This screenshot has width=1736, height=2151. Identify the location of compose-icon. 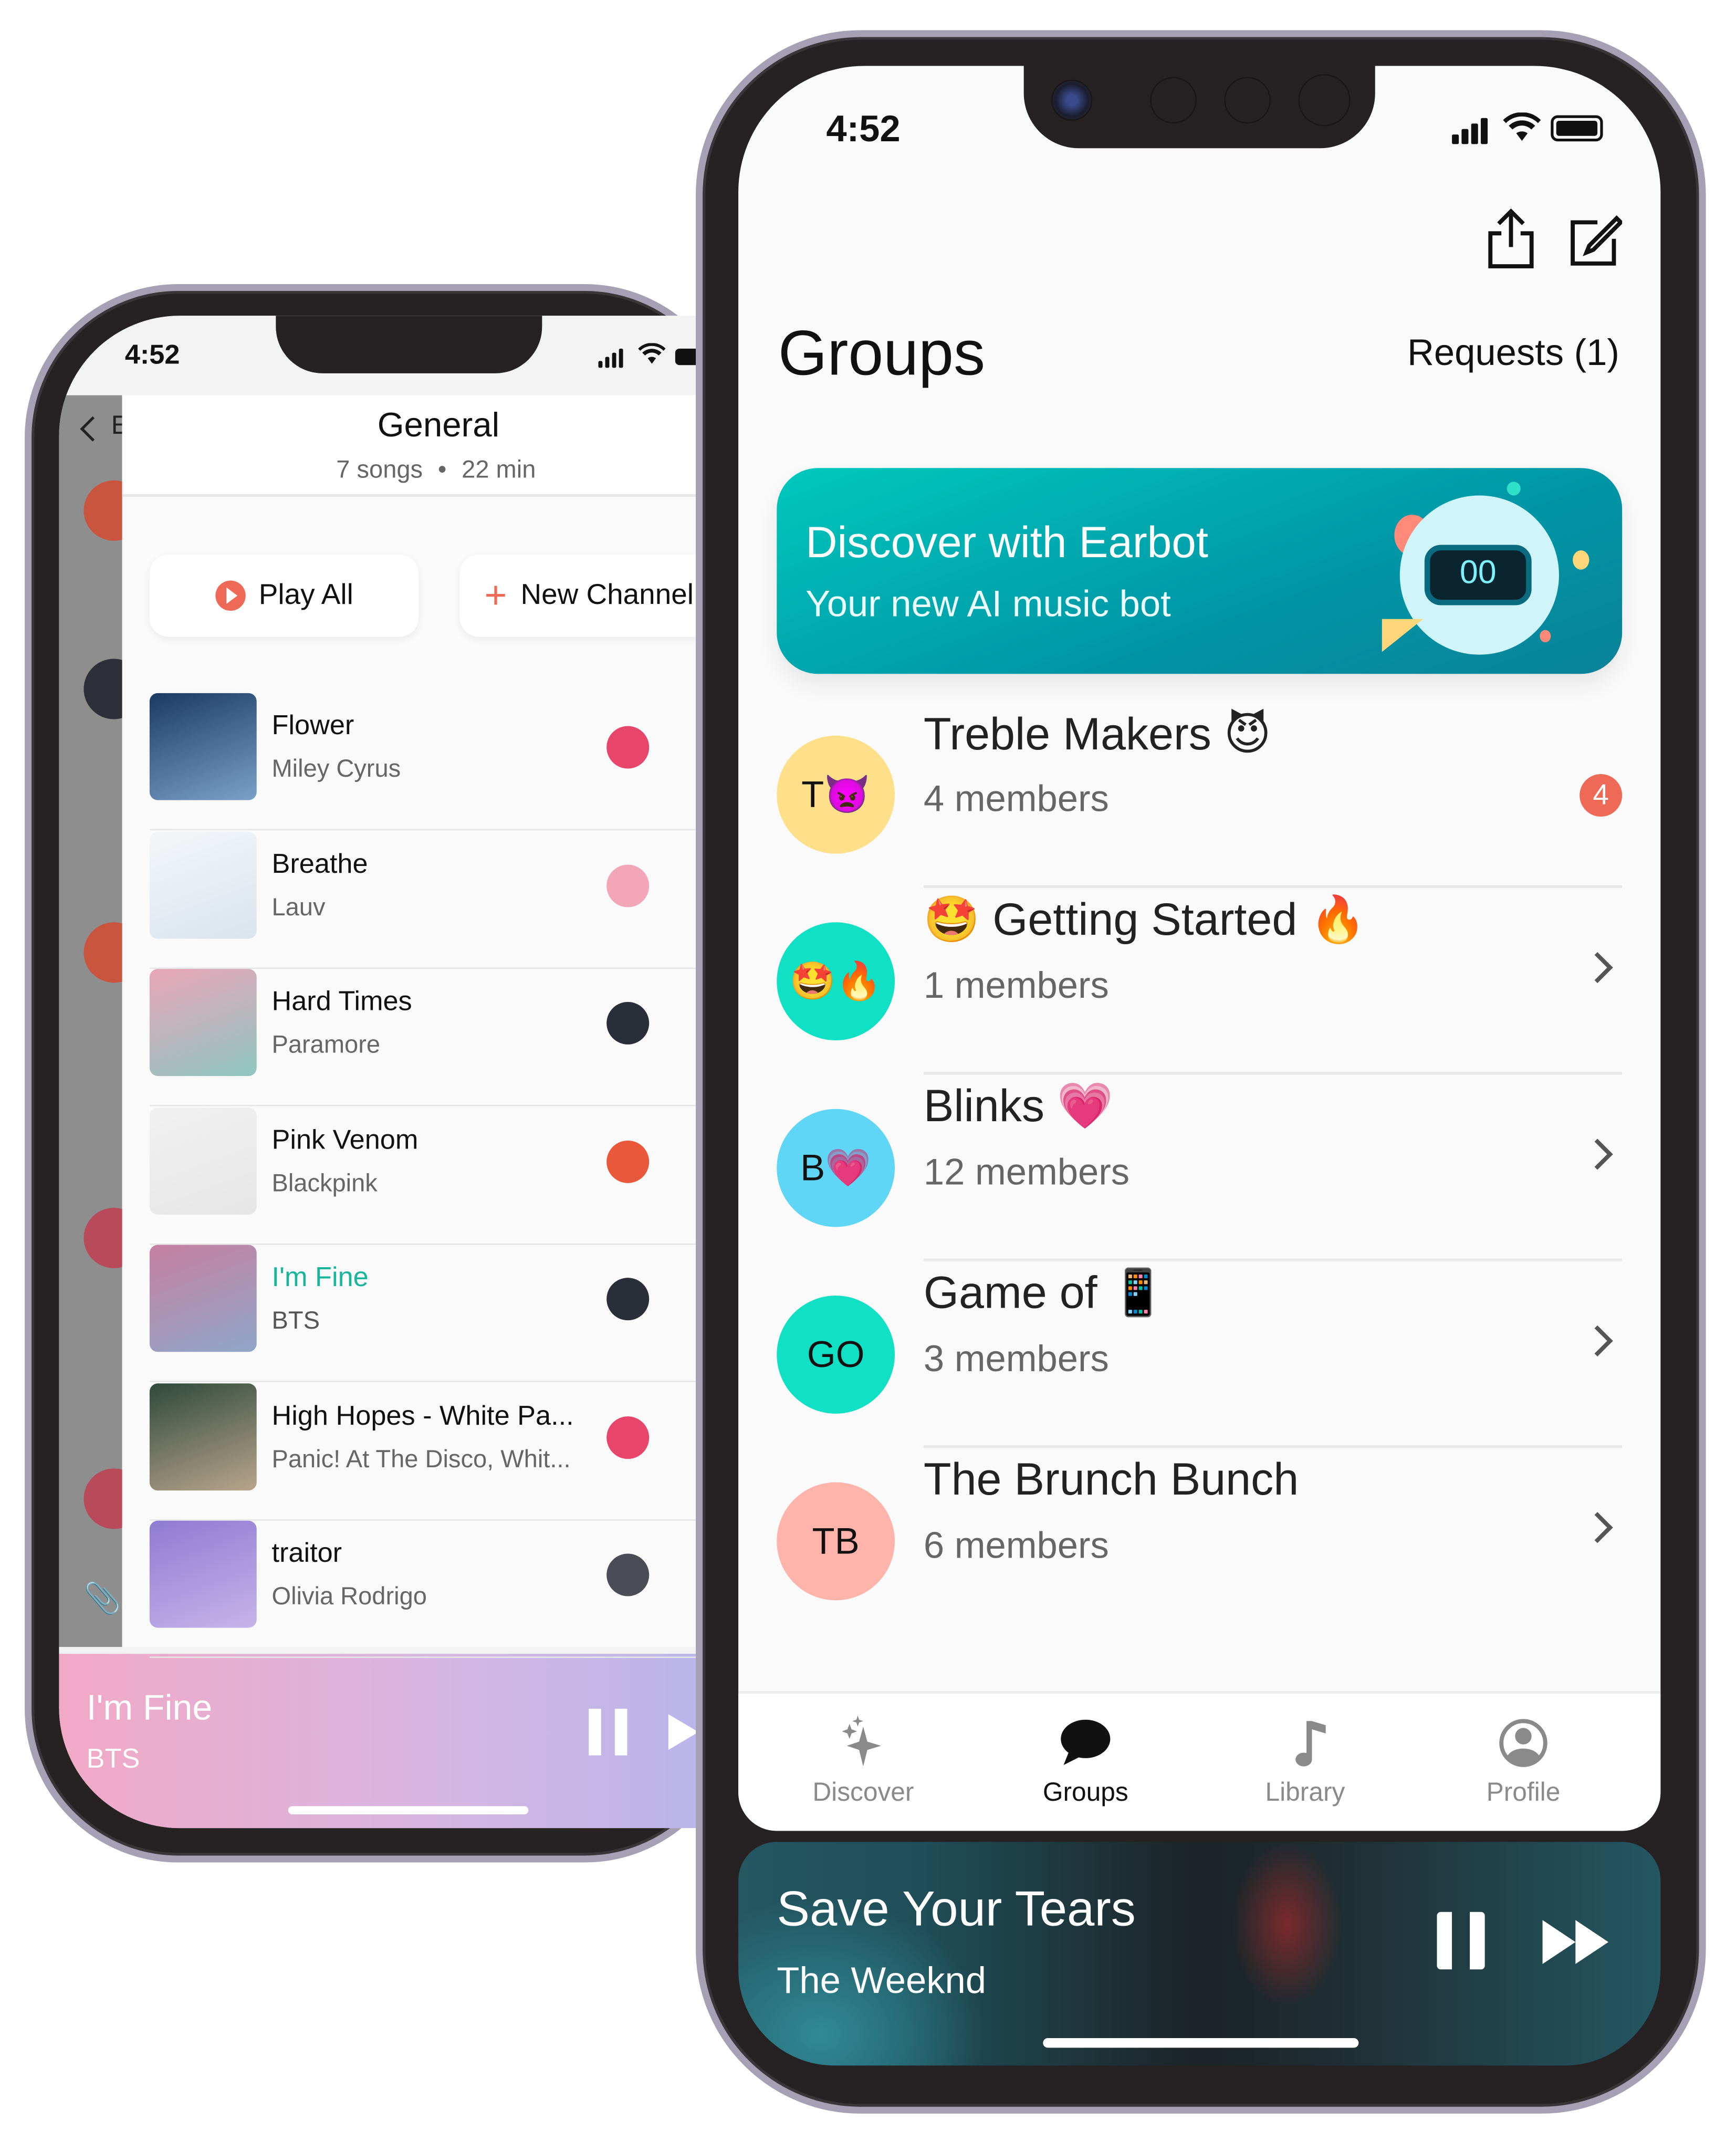
(1595, 245).